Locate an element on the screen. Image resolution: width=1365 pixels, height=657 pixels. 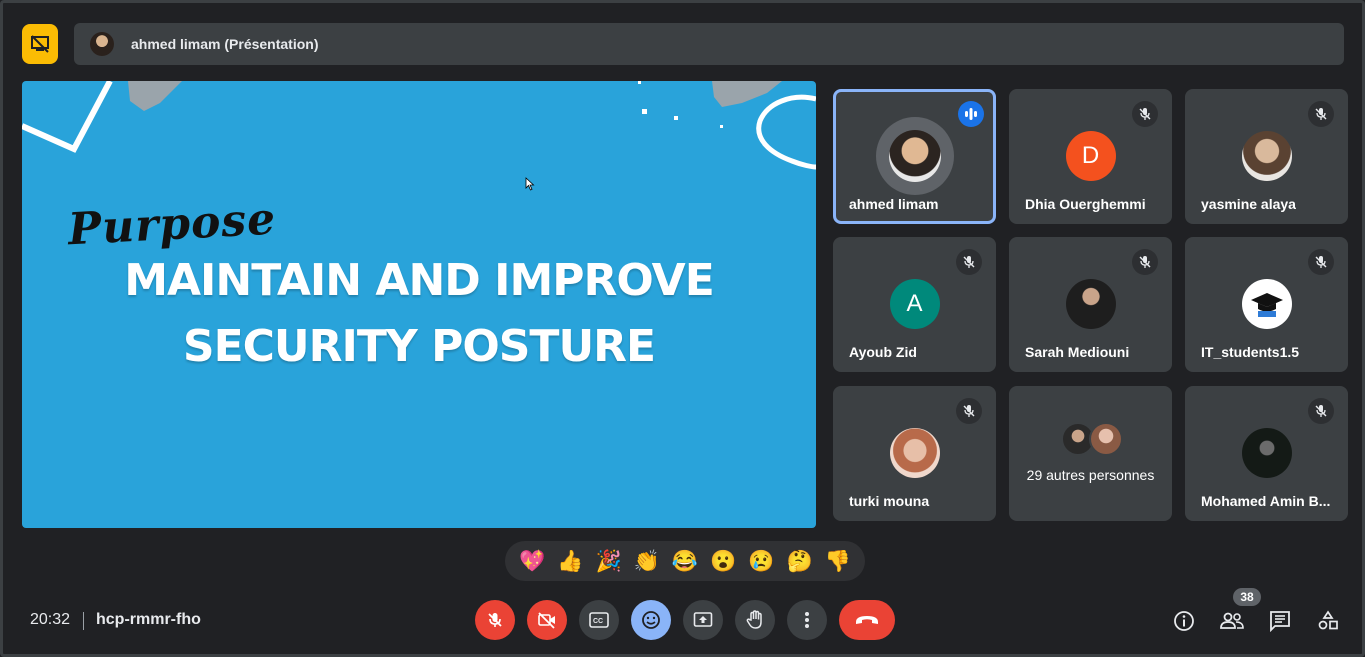
others-tile: 29 autres personnes is located at coordinates (1090, 453).